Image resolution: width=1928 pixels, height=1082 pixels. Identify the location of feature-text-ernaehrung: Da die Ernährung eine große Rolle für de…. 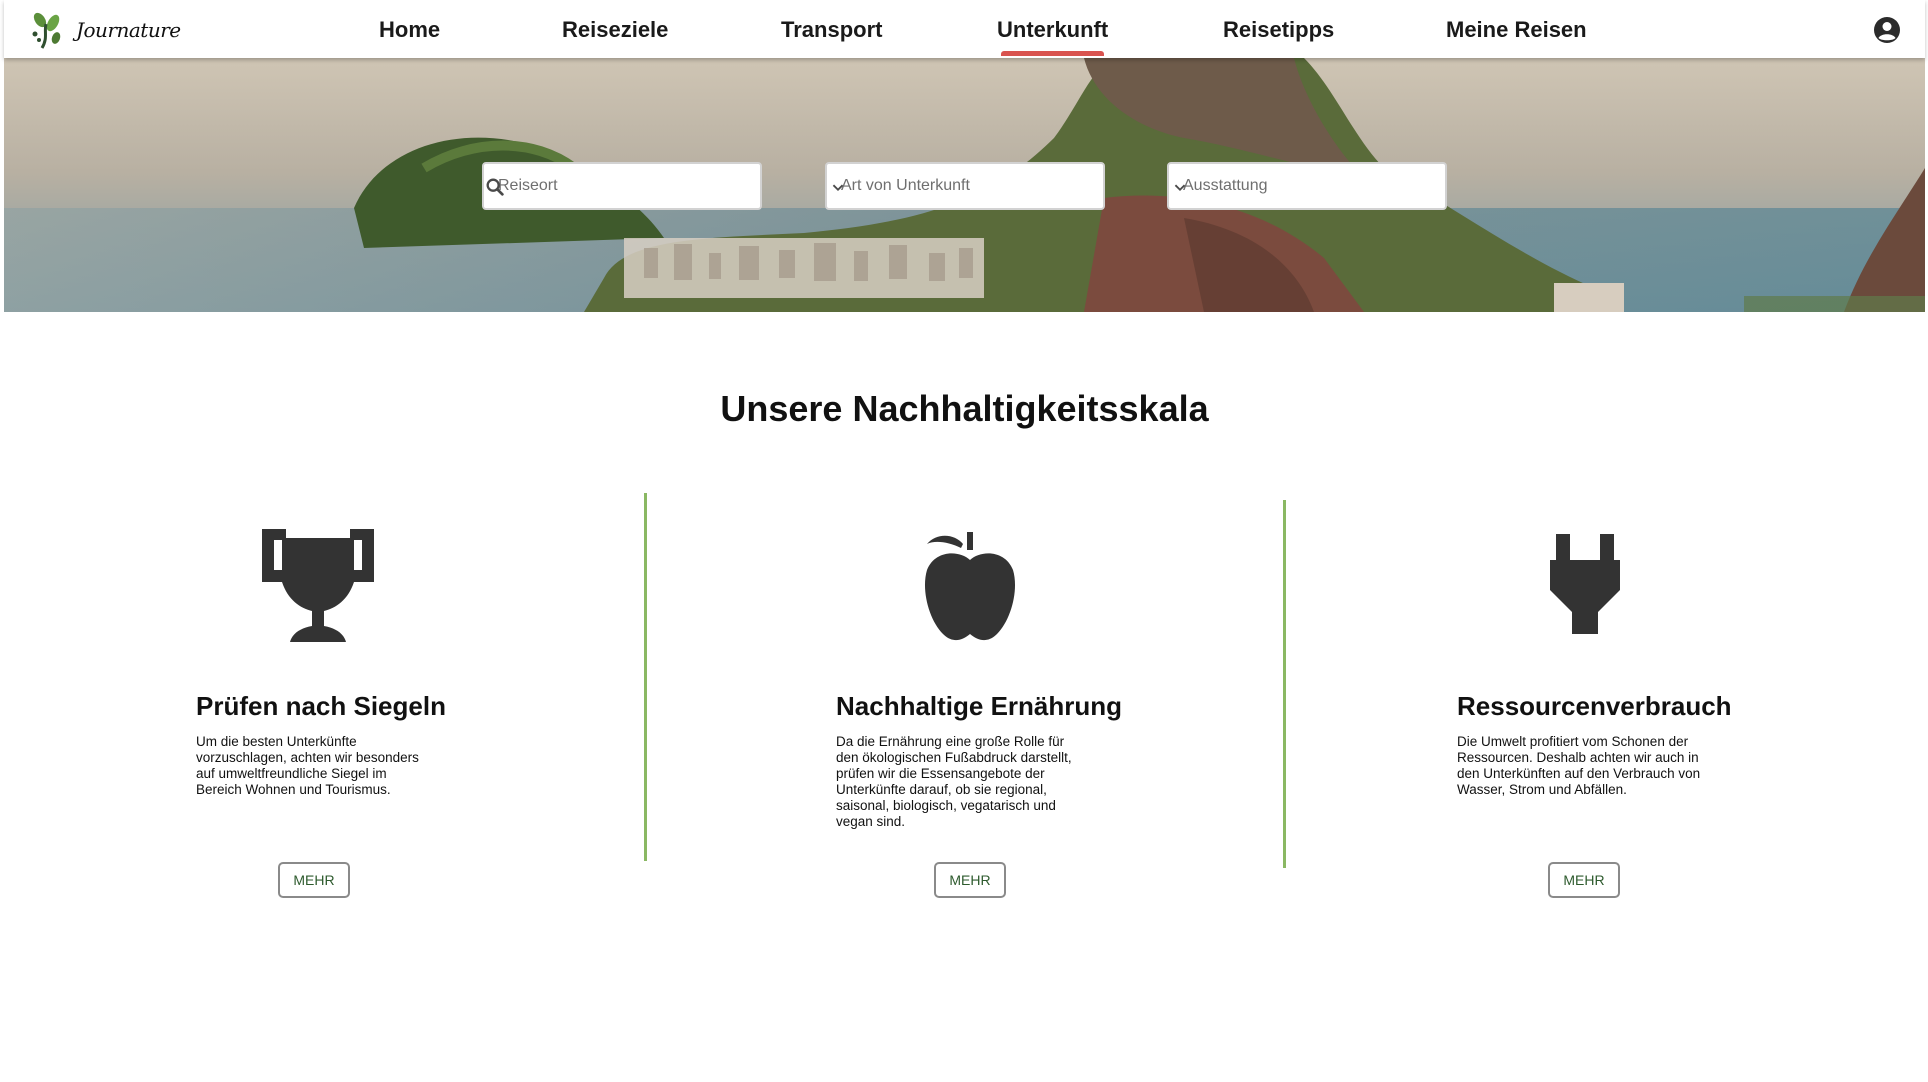
(954, 782).